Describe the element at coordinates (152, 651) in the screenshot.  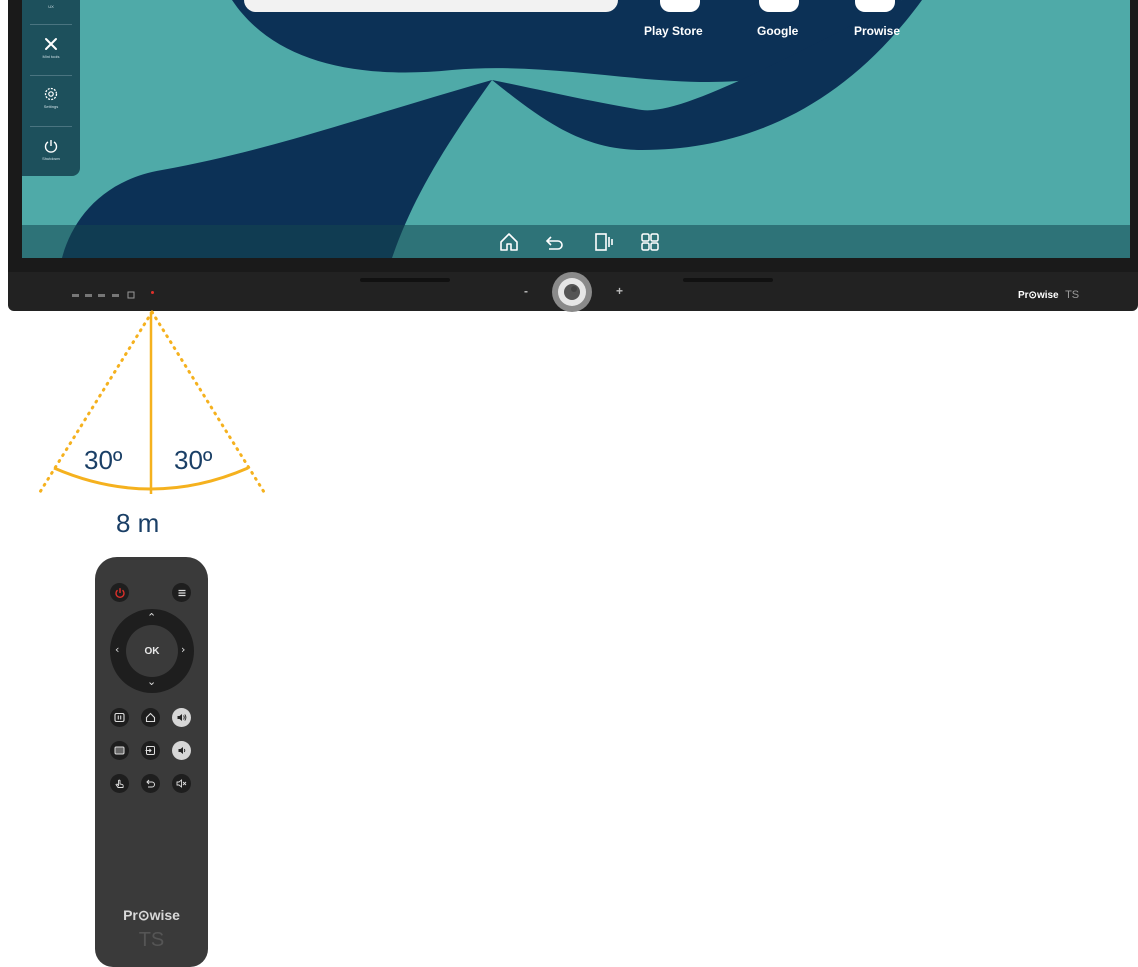
I see `remote-ok-button: OK` at that location.